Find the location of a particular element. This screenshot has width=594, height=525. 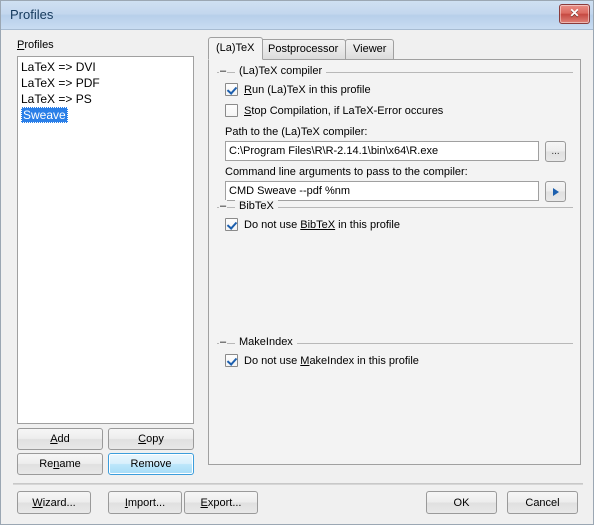

tab-latex: (La)TeX is located at coordinates (235, 48).